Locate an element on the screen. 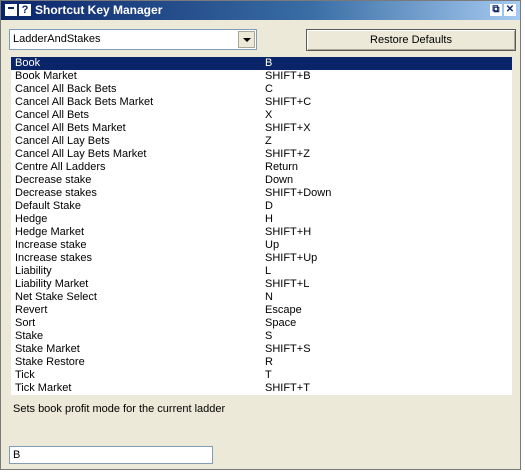  shortcut-key: Up is located at coordinates (272, 245).